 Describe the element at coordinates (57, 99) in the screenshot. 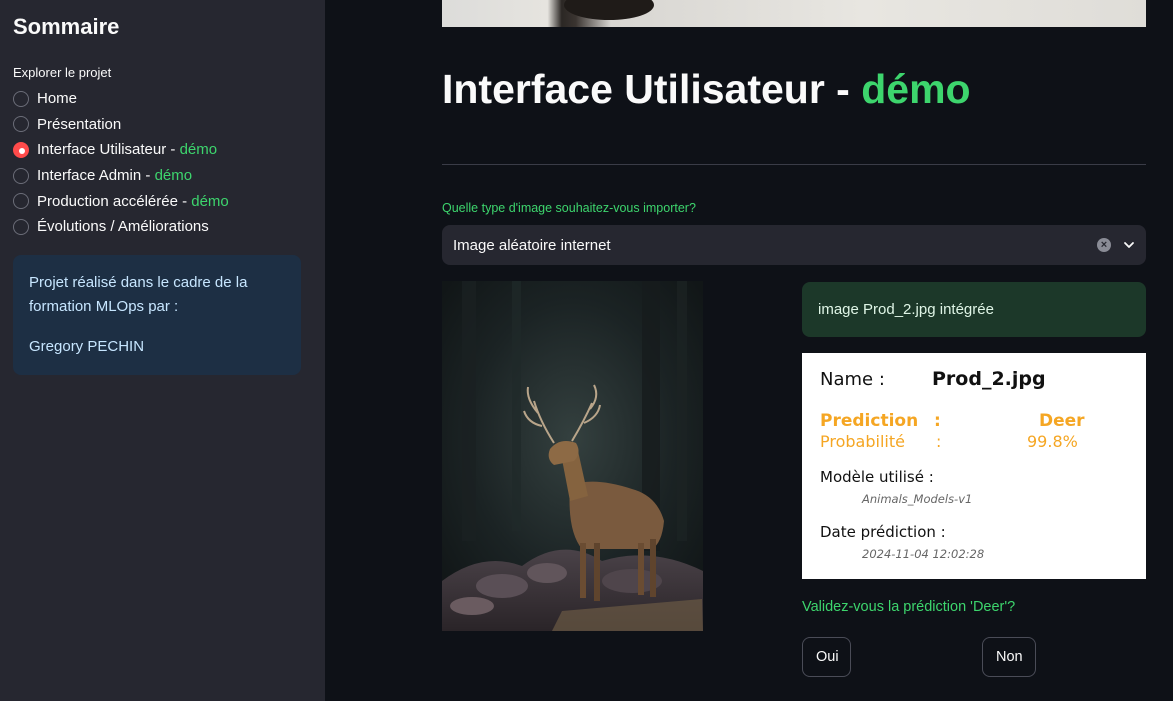

I see `nav-item-label: Home` at that location.